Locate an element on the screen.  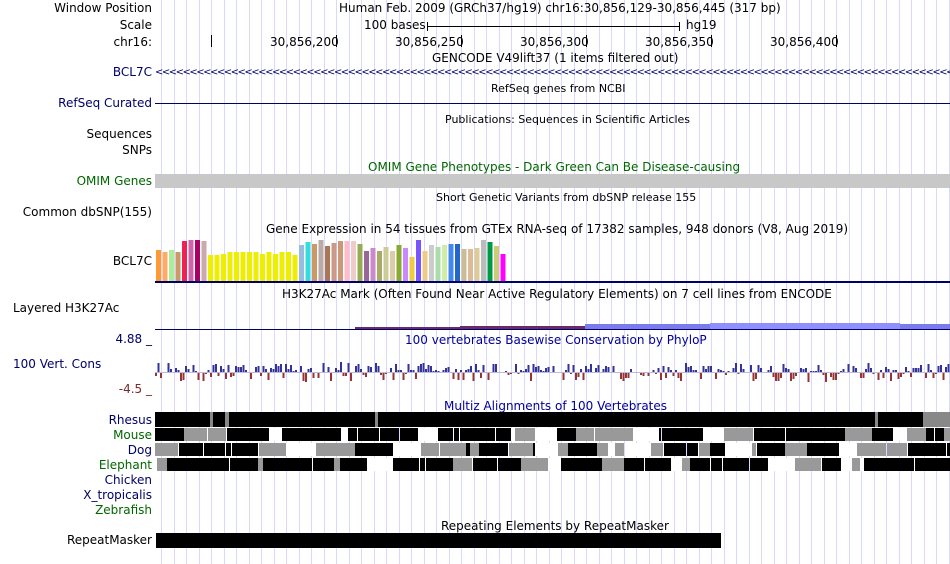
scale-text: 100 bases is located at coordinates (395, 25).